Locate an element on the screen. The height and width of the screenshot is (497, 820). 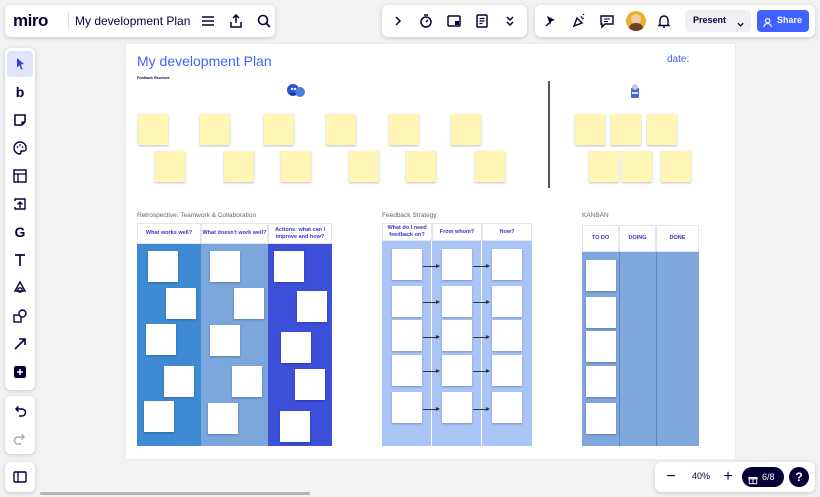
more-chevrons-icon is located at coordinates (510, 21).